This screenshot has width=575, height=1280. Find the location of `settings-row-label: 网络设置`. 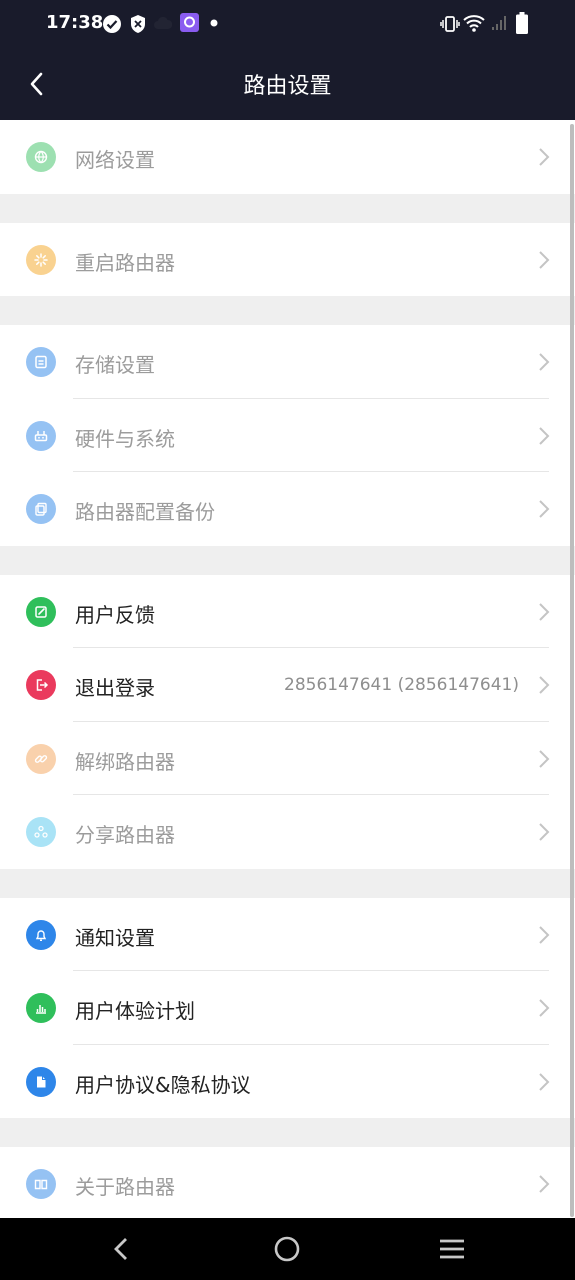

settings-row-label: 网络设置 is located at coordinates (115, 160).